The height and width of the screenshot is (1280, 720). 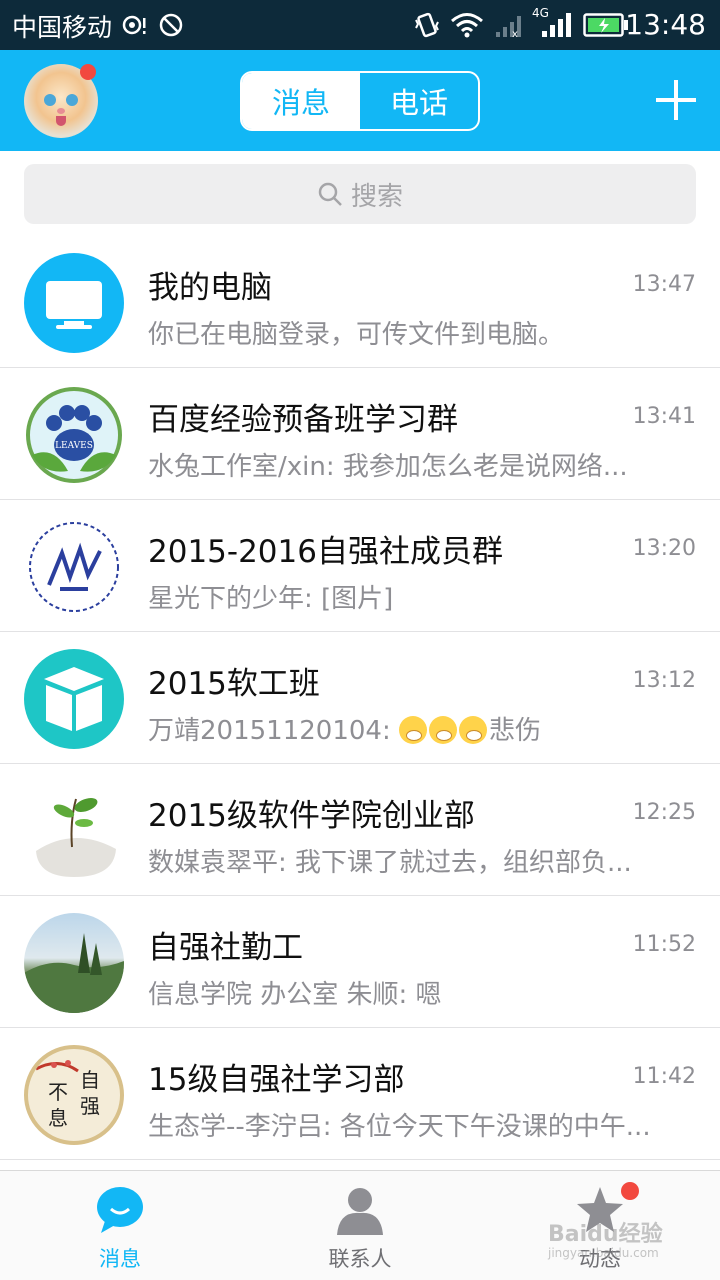 I want to click on status-bar: 中国移动 x 4G 13:48, so click(x=360, y=25).